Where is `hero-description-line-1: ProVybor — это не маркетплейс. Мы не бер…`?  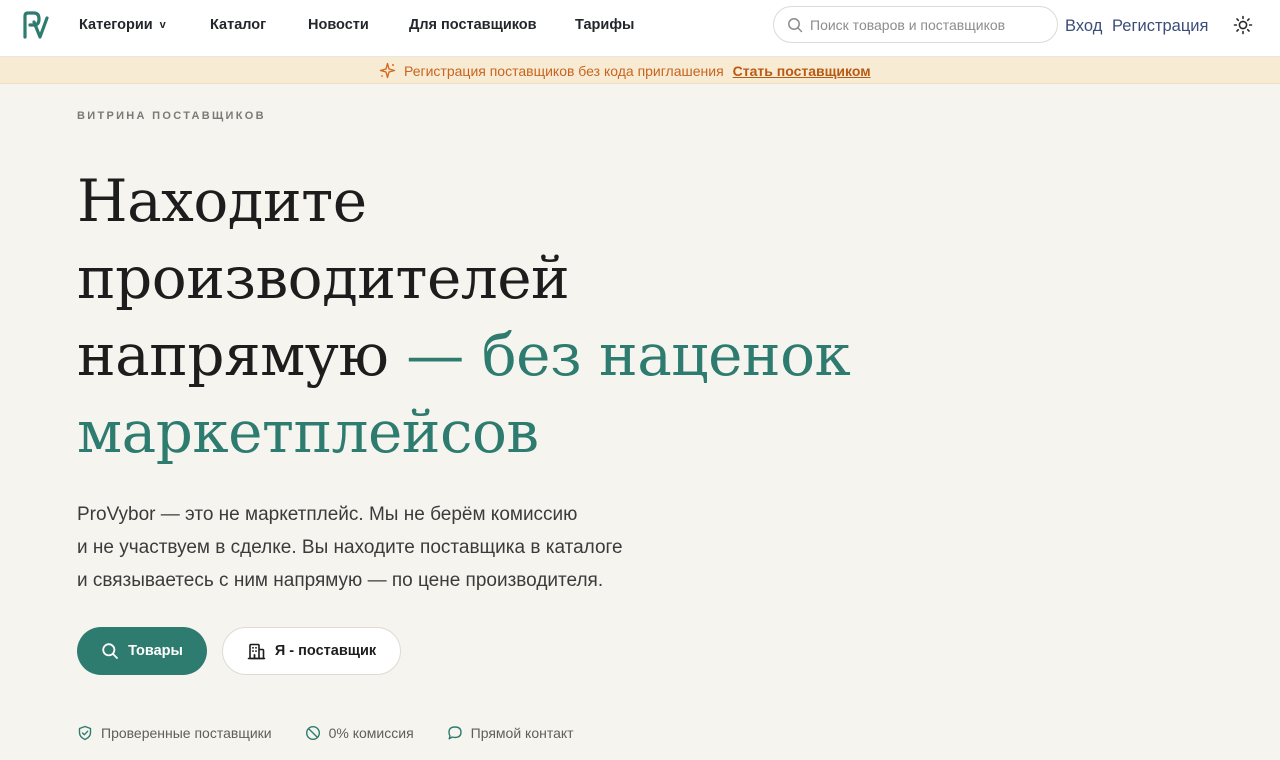
hero-description-line-1: ProVybor — это не маркетплейс. Мы не бер… is located at coordinates (327, 514).